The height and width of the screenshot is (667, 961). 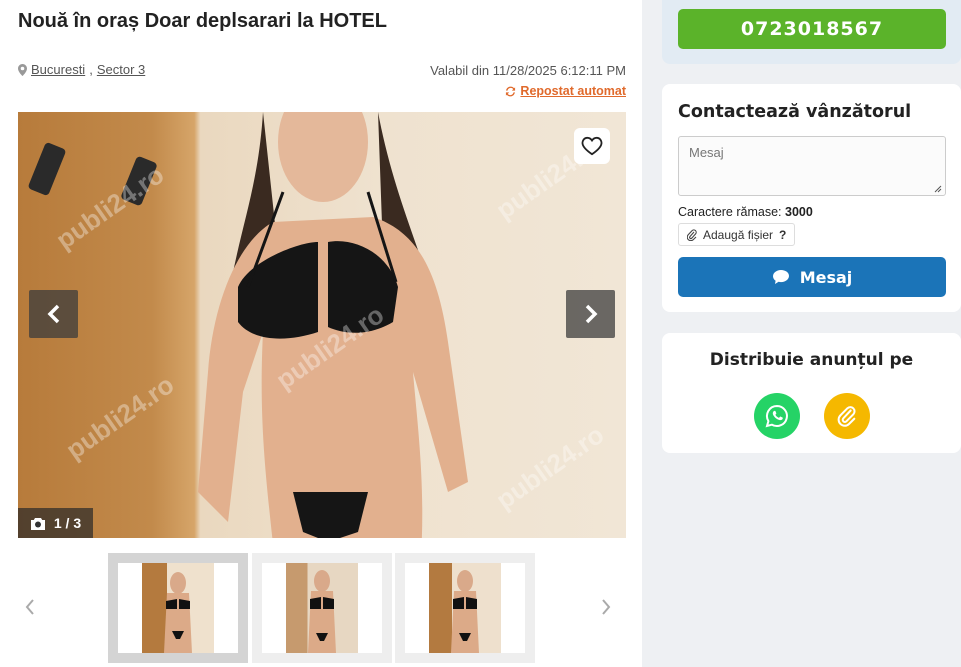 What do you see at coordinates (811, 360) in the screenshot?
I see `share-title: Distribuie anunțul pe` at bounding box center [811, 360].